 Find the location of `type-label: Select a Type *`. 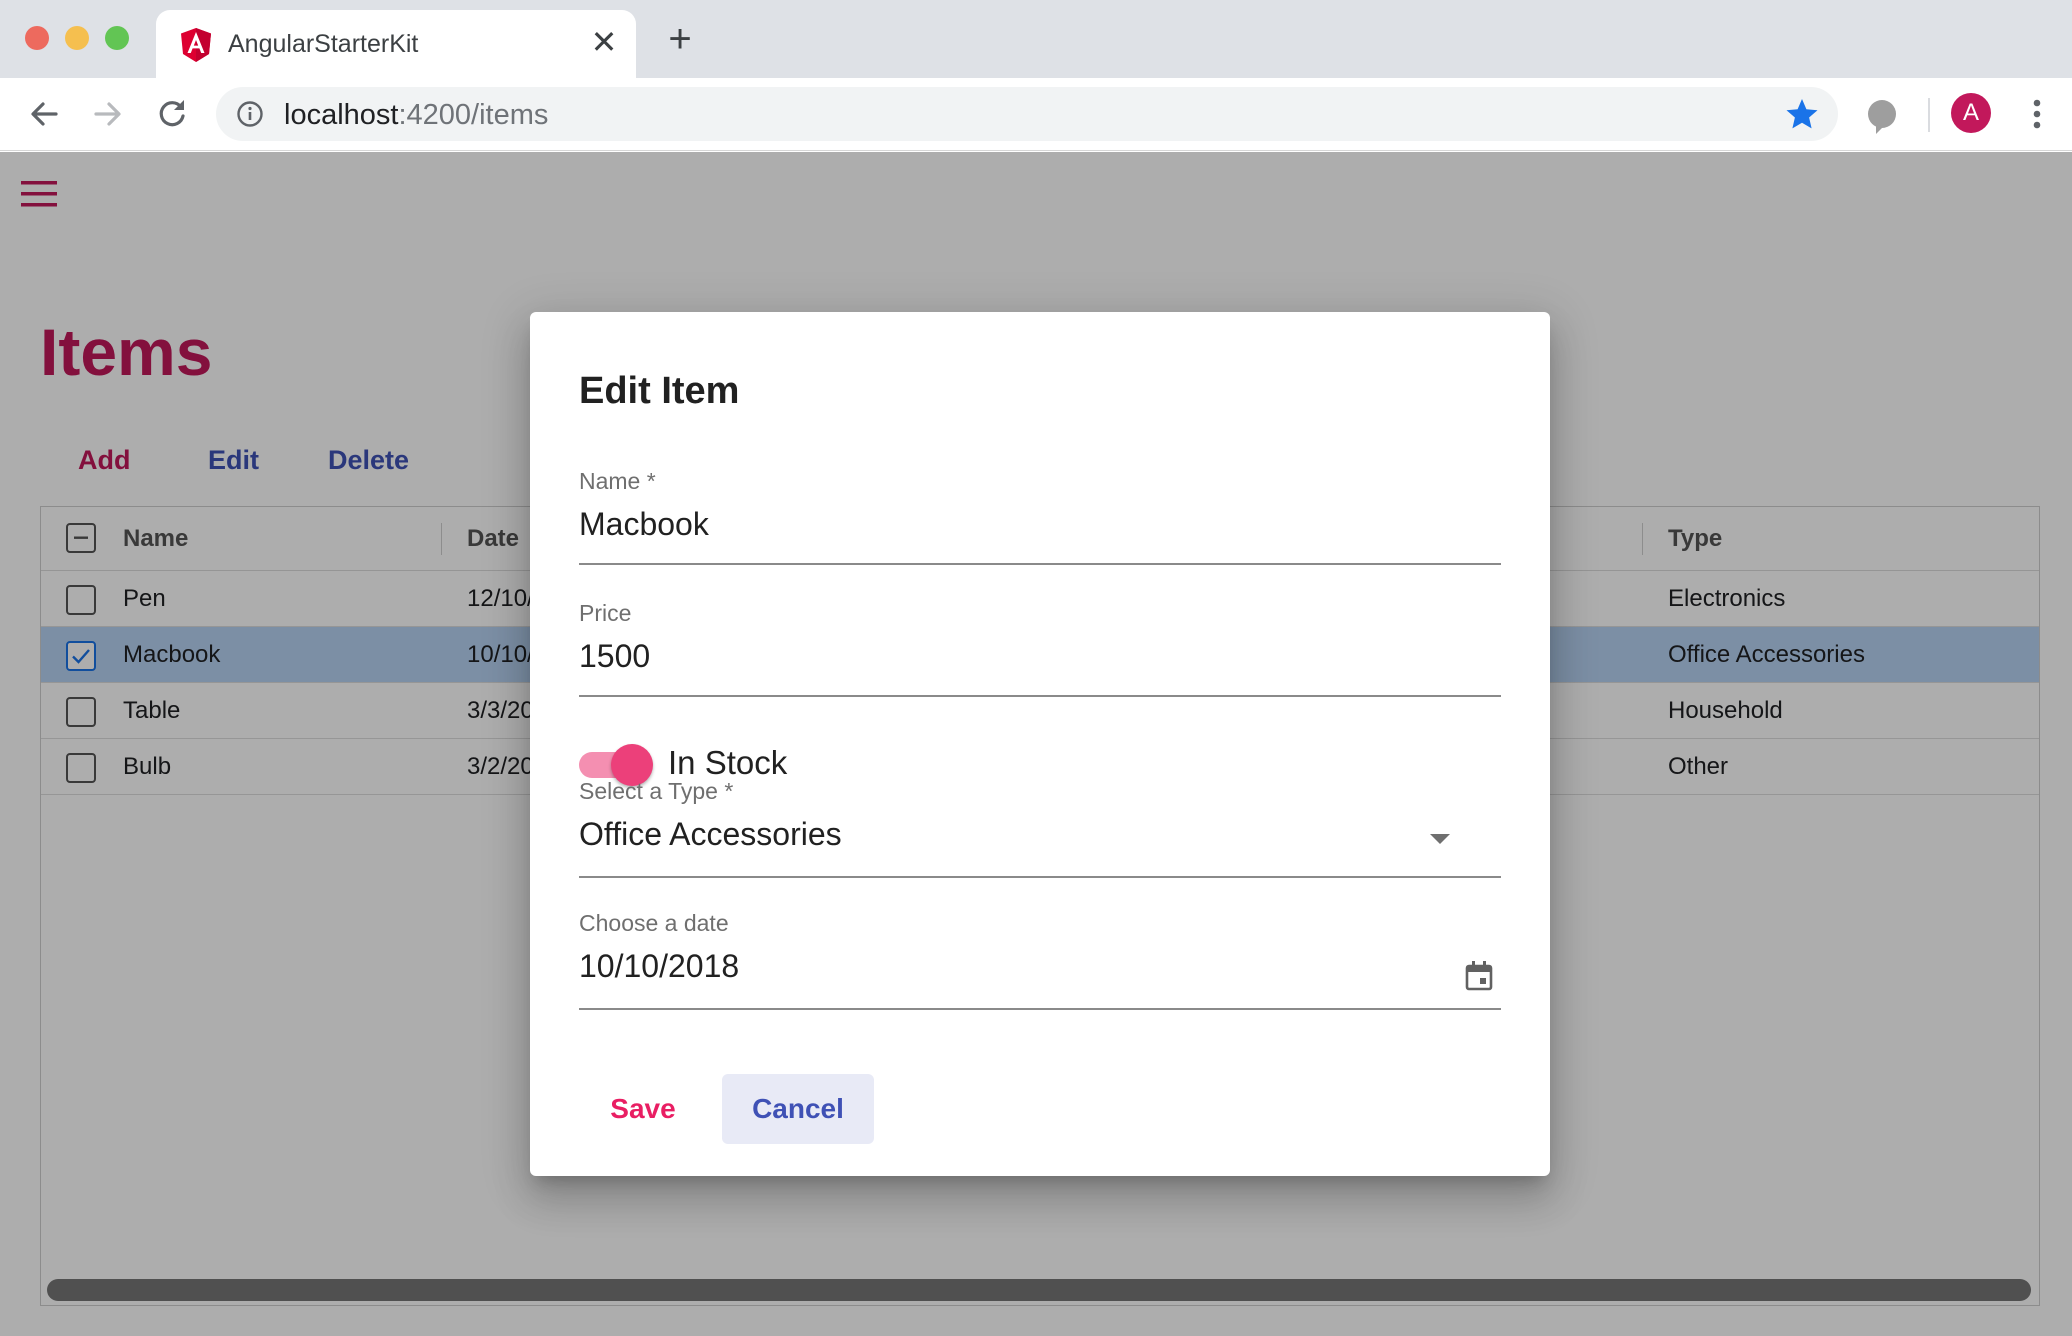

type-label: Select a Type * is located at coordinates (656, 791).